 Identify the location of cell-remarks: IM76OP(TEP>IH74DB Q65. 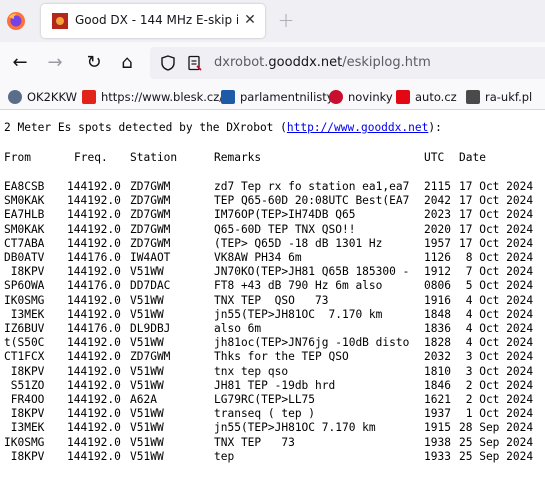
(285, 215).